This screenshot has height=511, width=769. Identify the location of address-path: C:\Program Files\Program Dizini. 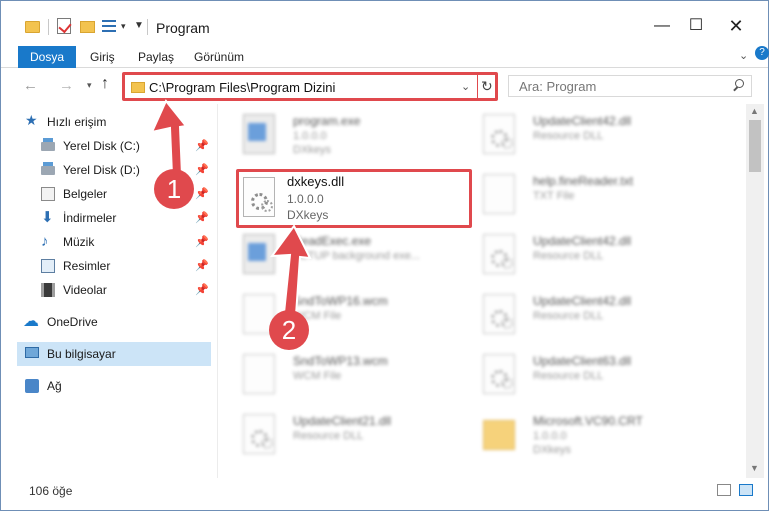
(242, 87).